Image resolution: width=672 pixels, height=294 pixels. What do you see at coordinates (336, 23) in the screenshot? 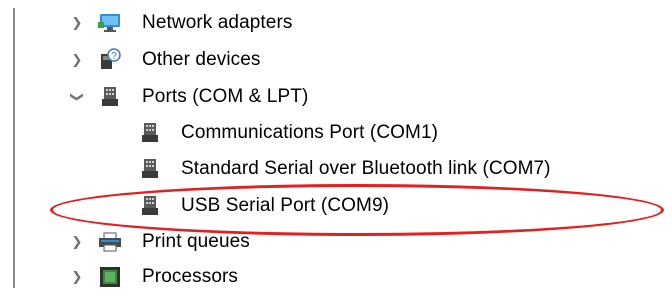
I see `tree-item-network-adapters: ❯ Network adapters` at bounding box center [336, 23].